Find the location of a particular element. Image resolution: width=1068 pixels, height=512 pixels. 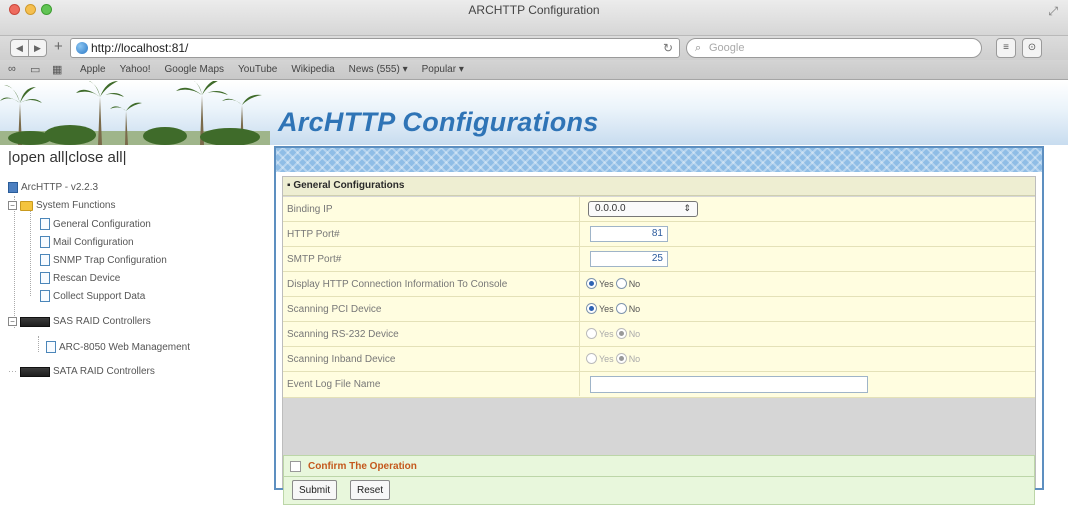

tree-item-label: Mail Configuration is located at coordinates (93, 242).